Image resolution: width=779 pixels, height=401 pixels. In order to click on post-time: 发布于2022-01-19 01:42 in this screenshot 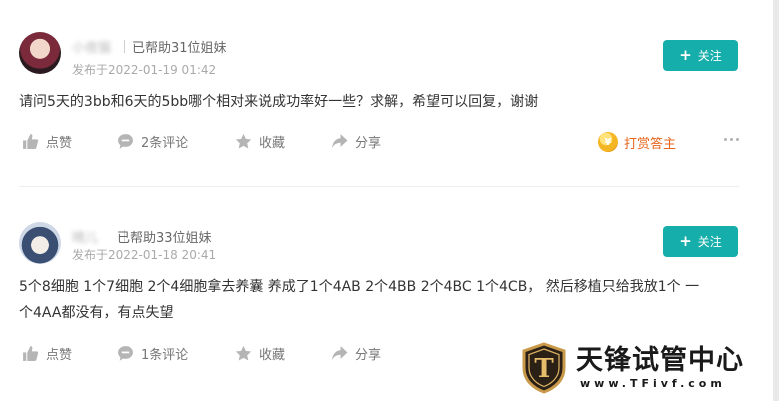, I will do `click(144, 70)`.